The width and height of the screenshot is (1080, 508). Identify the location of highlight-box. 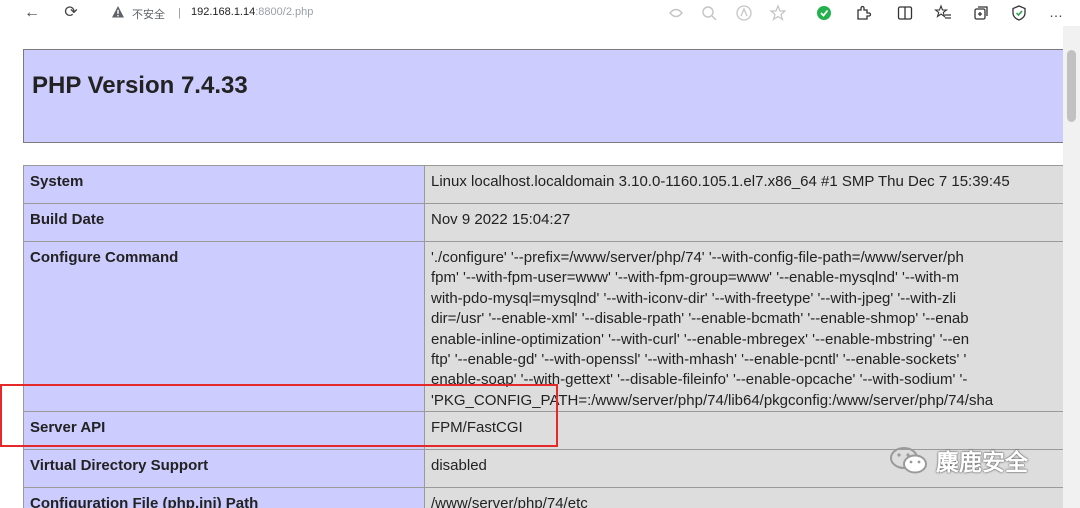
(279, 415).